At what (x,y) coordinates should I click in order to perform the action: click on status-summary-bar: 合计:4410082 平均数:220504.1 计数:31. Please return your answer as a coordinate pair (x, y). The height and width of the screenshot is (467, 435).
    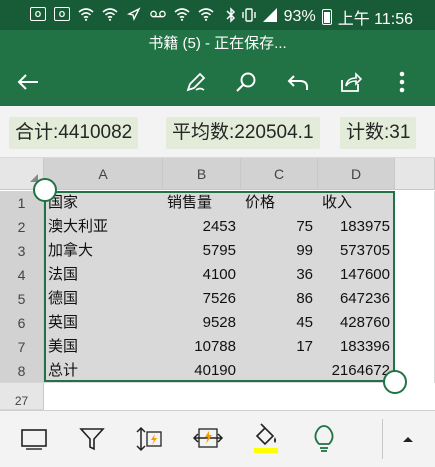
    Looking at the image, I should click on (217, 132).